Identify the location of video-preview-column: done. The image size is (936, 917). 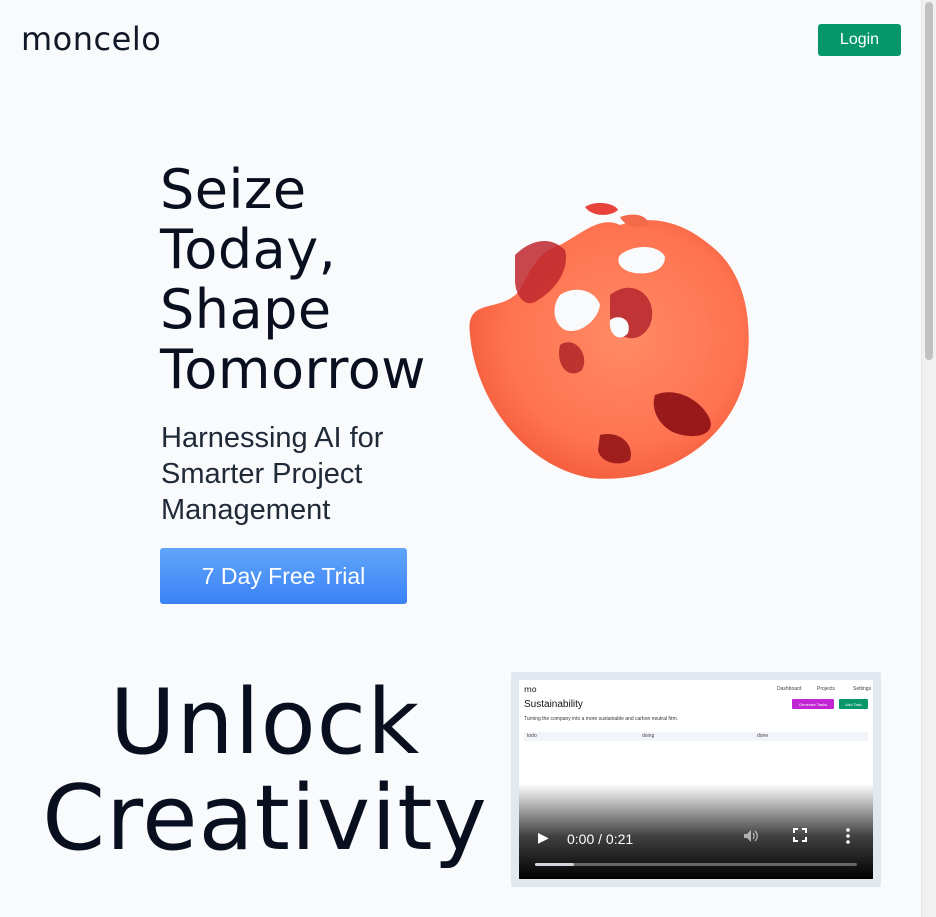
(763, 736).